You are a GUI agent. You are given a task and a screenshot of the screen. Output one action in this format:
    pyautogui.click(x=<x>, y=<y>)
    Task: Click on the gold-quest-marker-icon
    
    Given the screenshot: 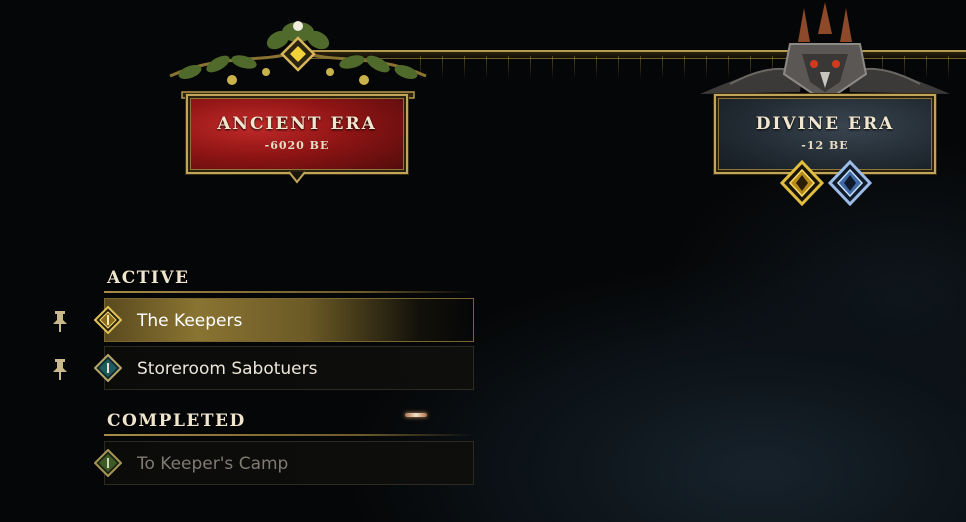 What is the action you would take?
    pyautogui.click(x=108, y=320)
    